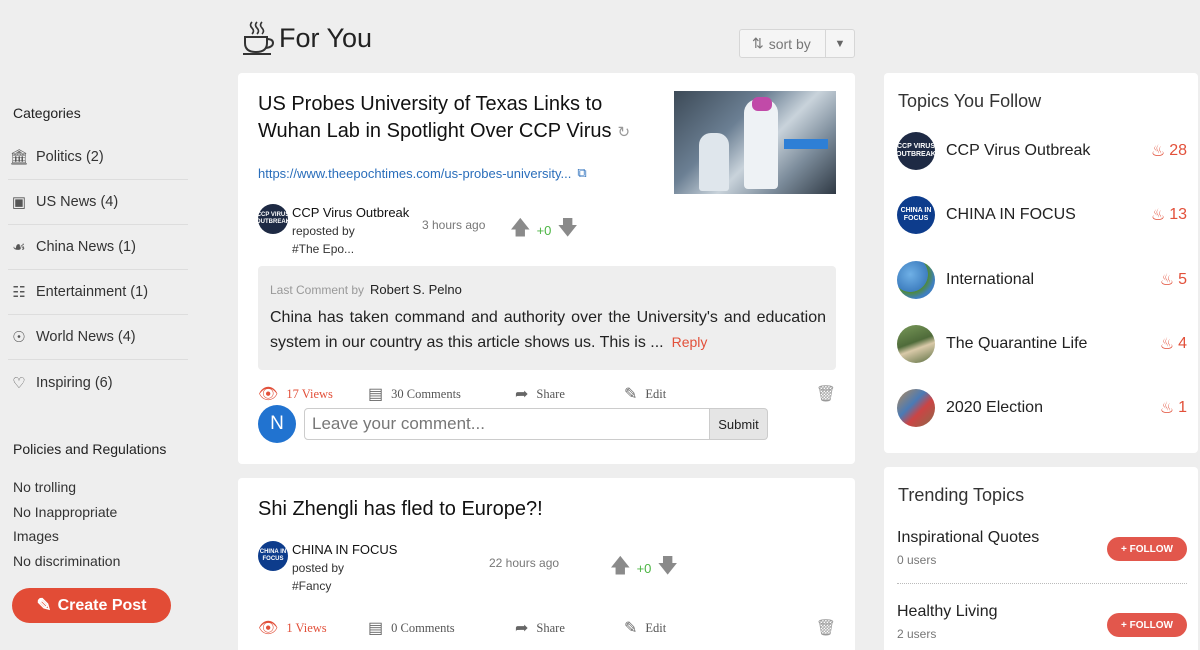 The width and height of the screenshot is (1200, 650). Describe the element at coordinates (507, 424) in the screenshot. I see `comment-input` at that location.